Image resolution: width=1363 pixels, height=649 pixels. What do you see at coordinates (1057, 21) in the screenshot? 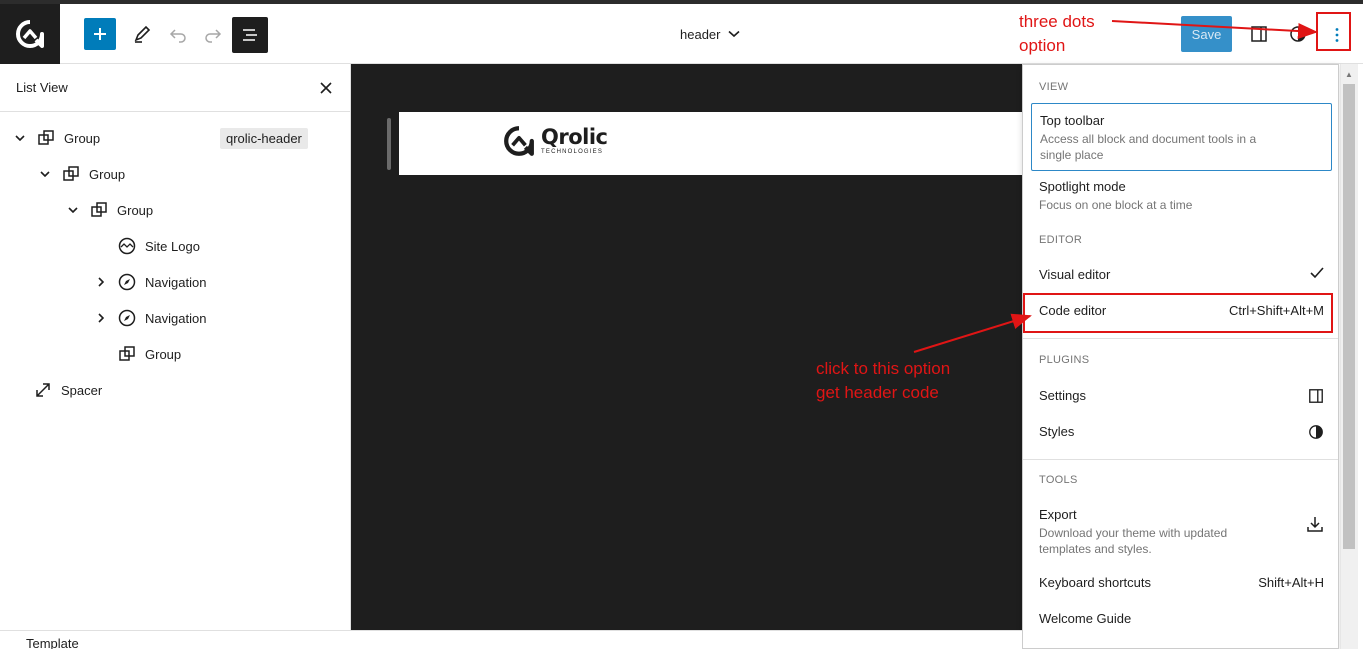
I see `annotation-text: three dots` at bounding box center [1057, 21].